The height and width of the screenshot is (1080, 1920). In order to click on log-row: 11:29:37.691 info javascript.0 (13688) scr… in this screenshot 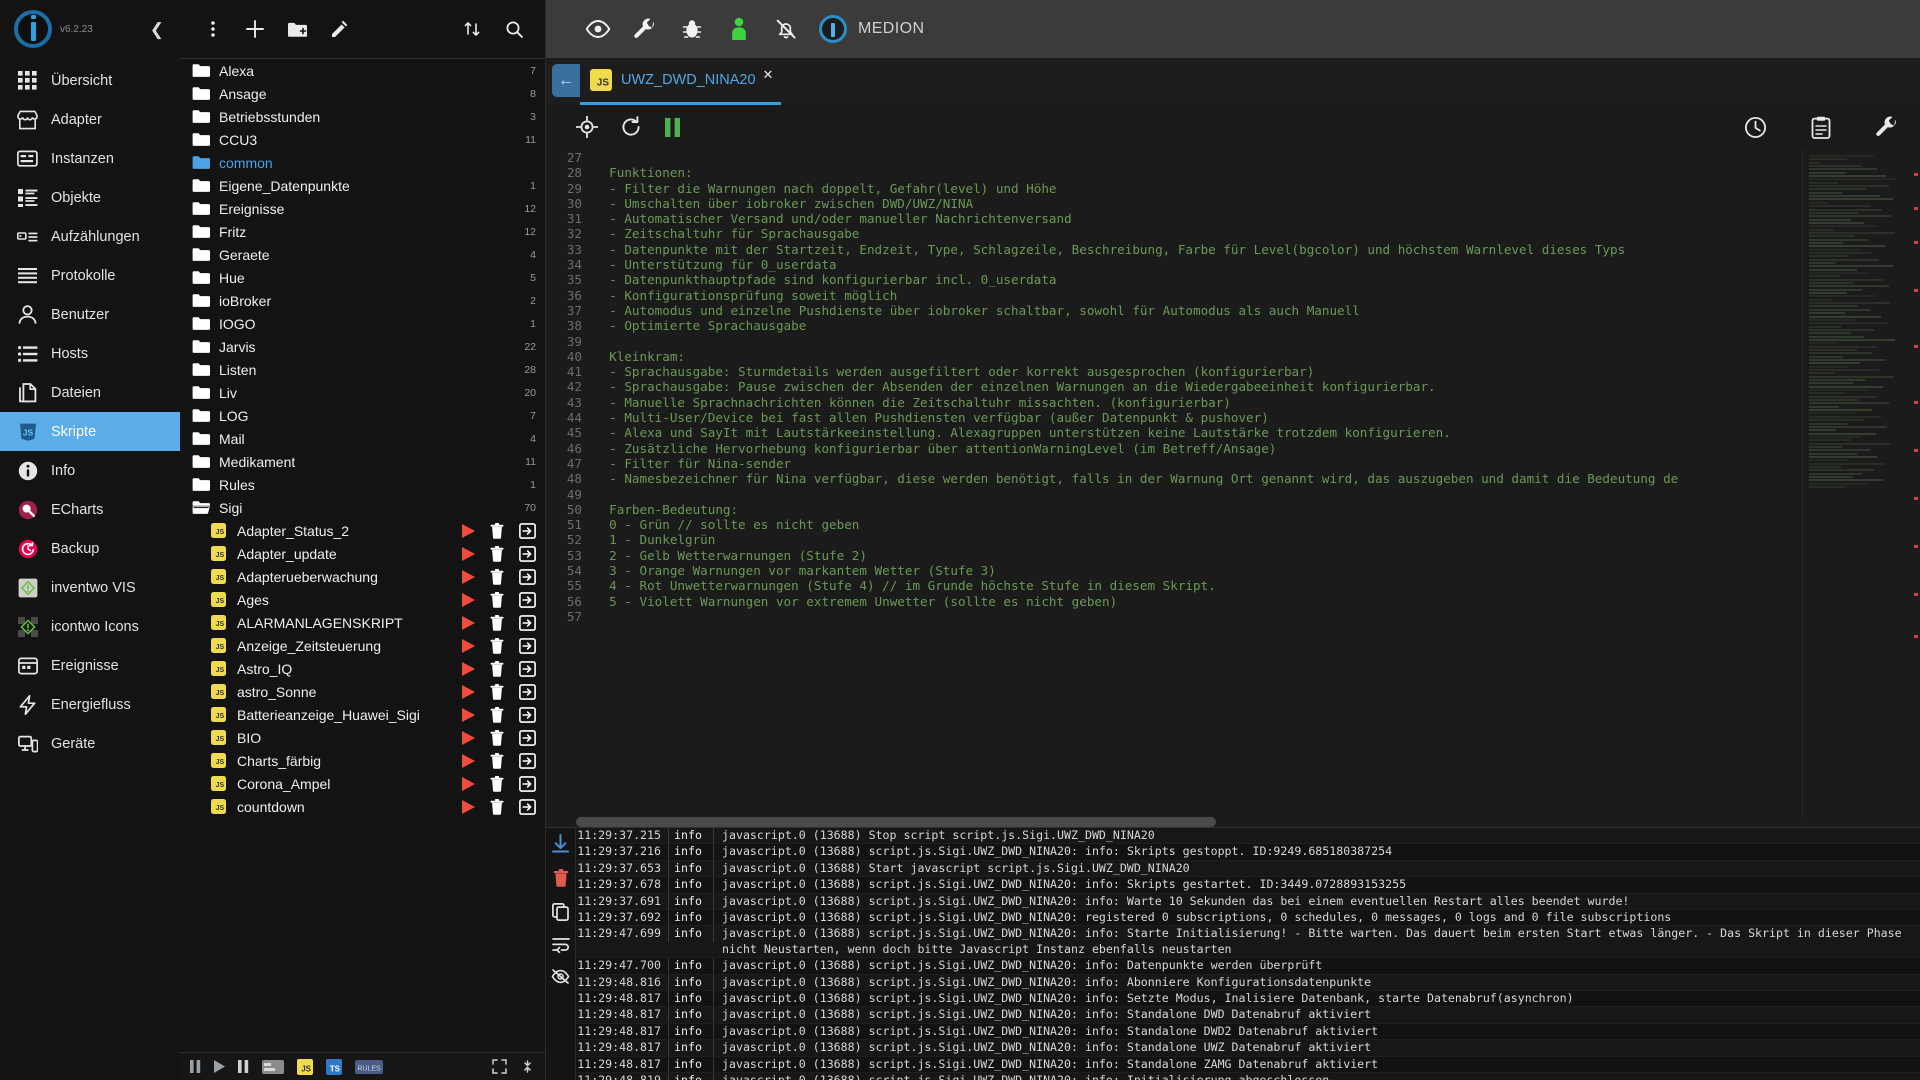, I will do `click(1248, 902)`.